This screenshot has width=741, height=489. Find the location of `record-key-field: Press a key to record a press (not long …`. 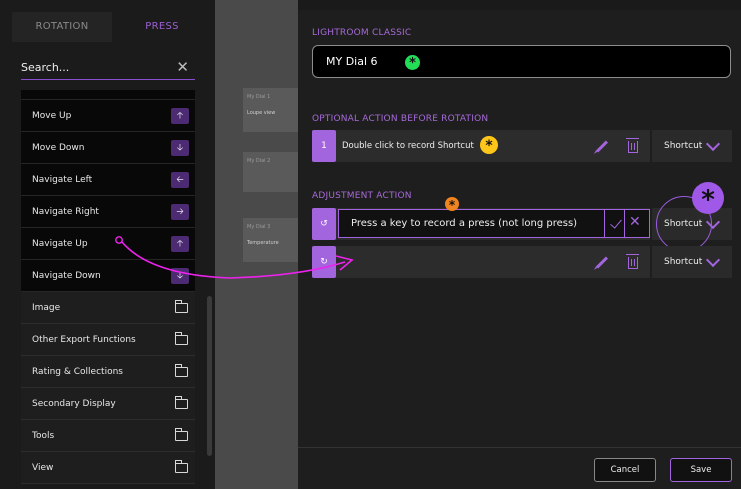

record-key-field: Press a key to record a press (not long … is located at coordinates (494, 223).